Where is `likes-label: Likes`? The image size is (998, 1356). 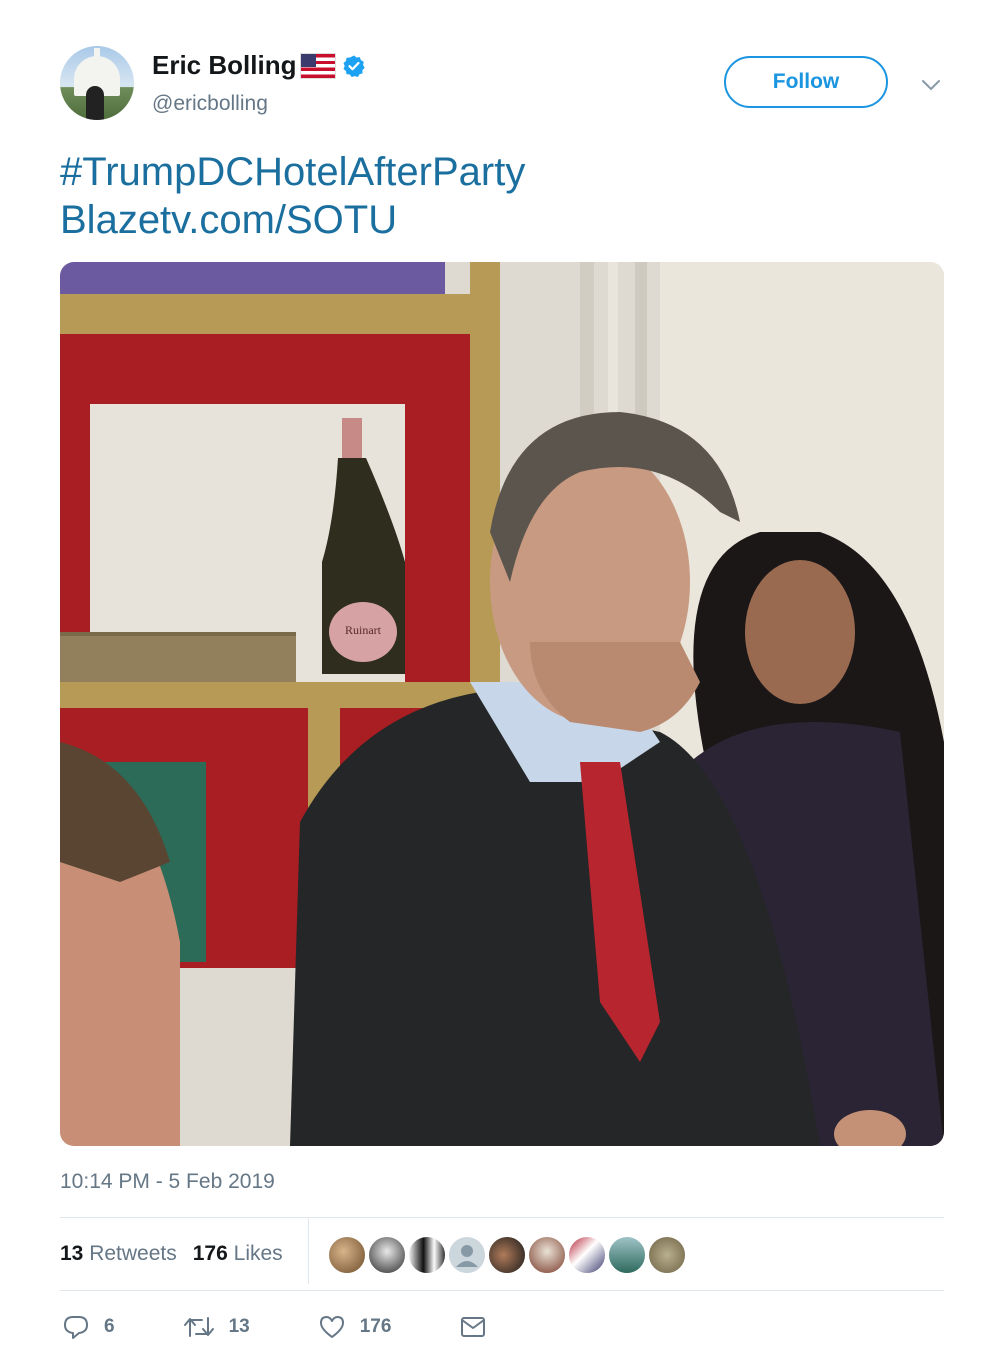 likes-label: Likes is located at coordinates (258, 1253).